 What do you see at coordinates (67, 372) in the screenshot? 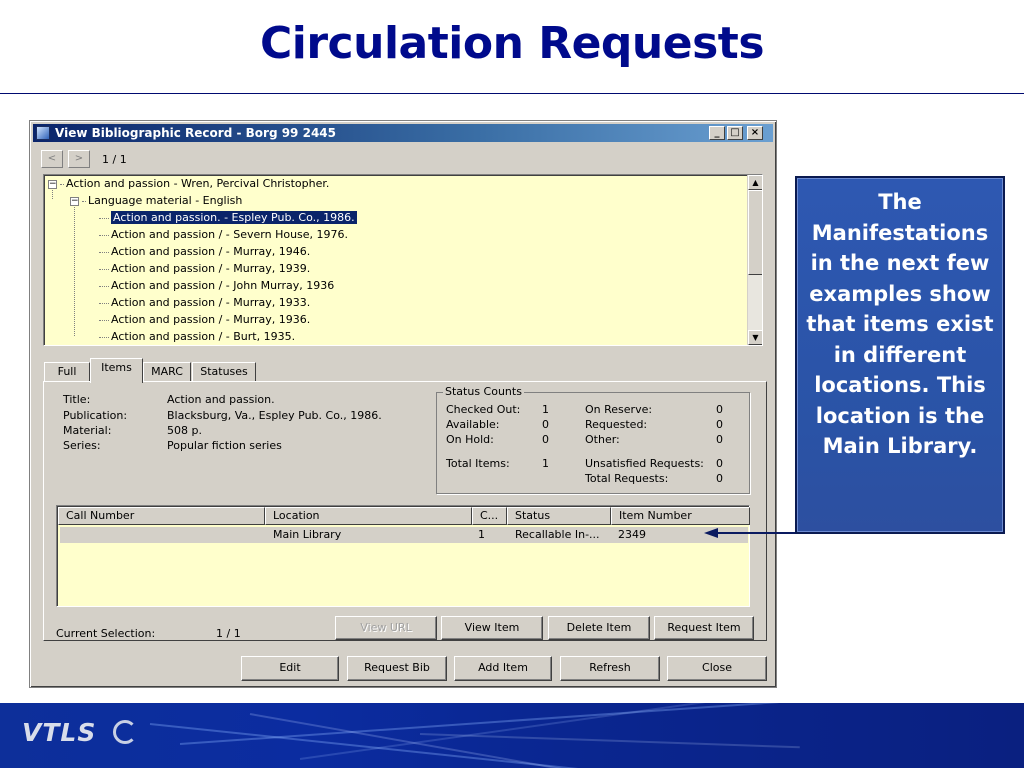
I see `tab-full: Full` at bounding box center [67, 372].